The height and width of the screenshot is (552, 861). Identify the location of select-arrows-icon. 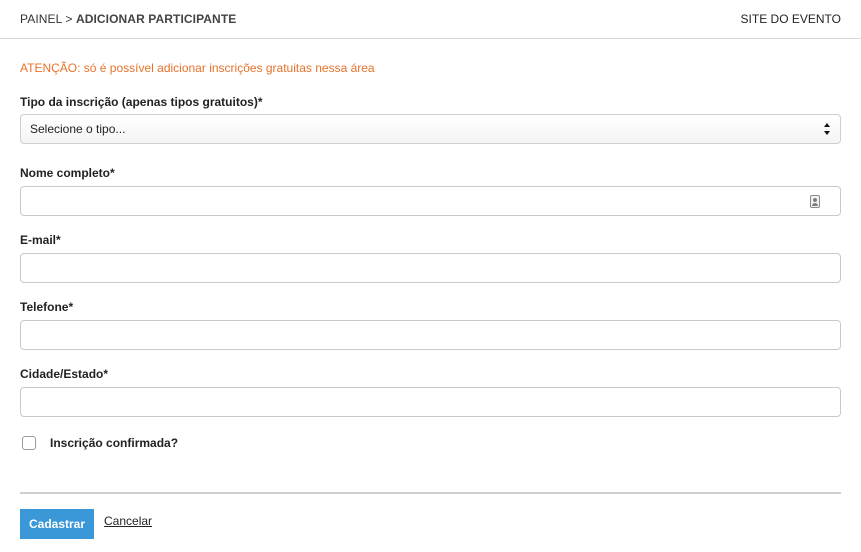
(827, 129).